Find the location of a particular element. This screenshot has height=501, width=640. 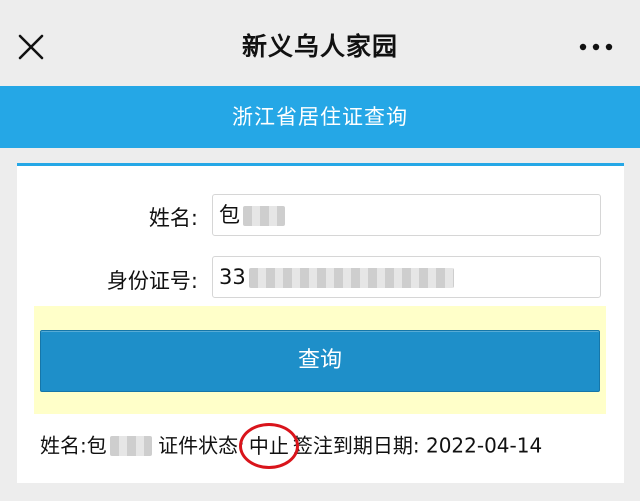

id-number-field: 33 is located at coordinates (406, 277).